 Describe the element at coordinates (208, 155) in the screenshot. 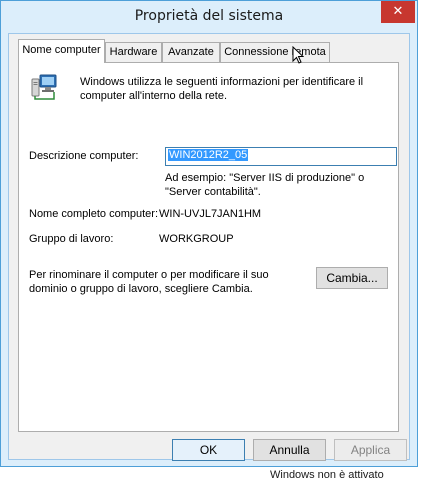

I see `description-value: WIN2012R2_05` at that location.